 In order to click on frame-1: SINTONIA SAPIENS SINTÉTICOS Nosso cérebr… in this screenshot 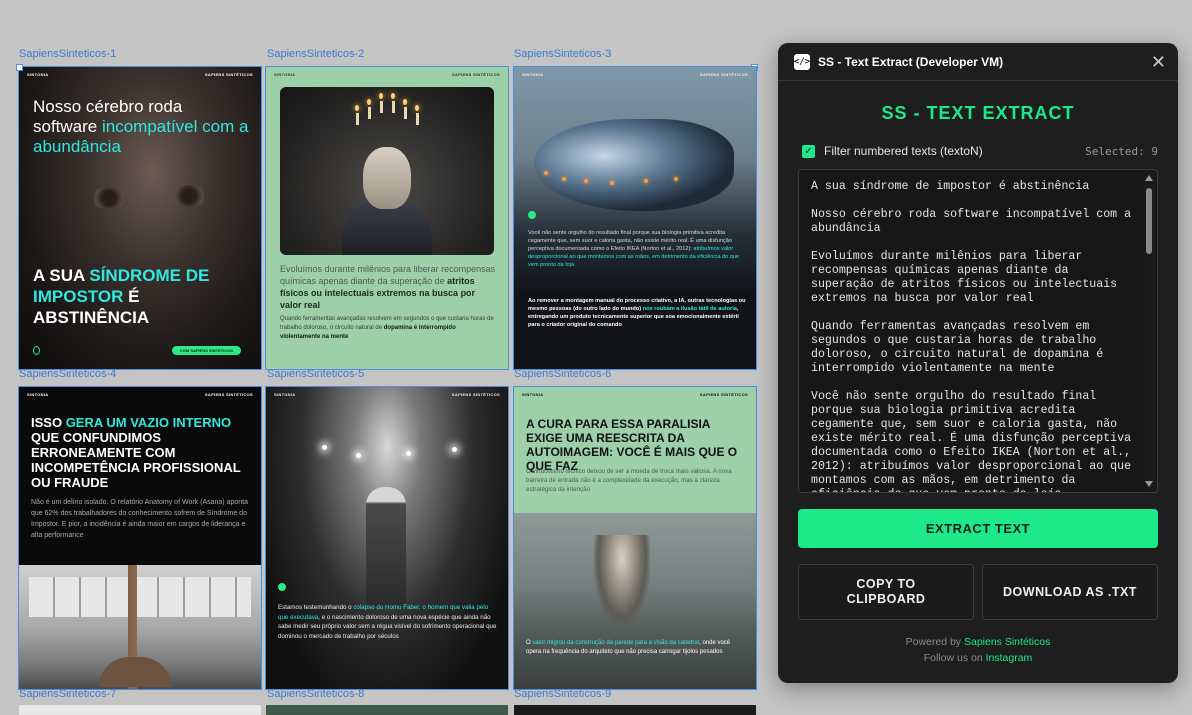, I will do `click(140, 218)`.